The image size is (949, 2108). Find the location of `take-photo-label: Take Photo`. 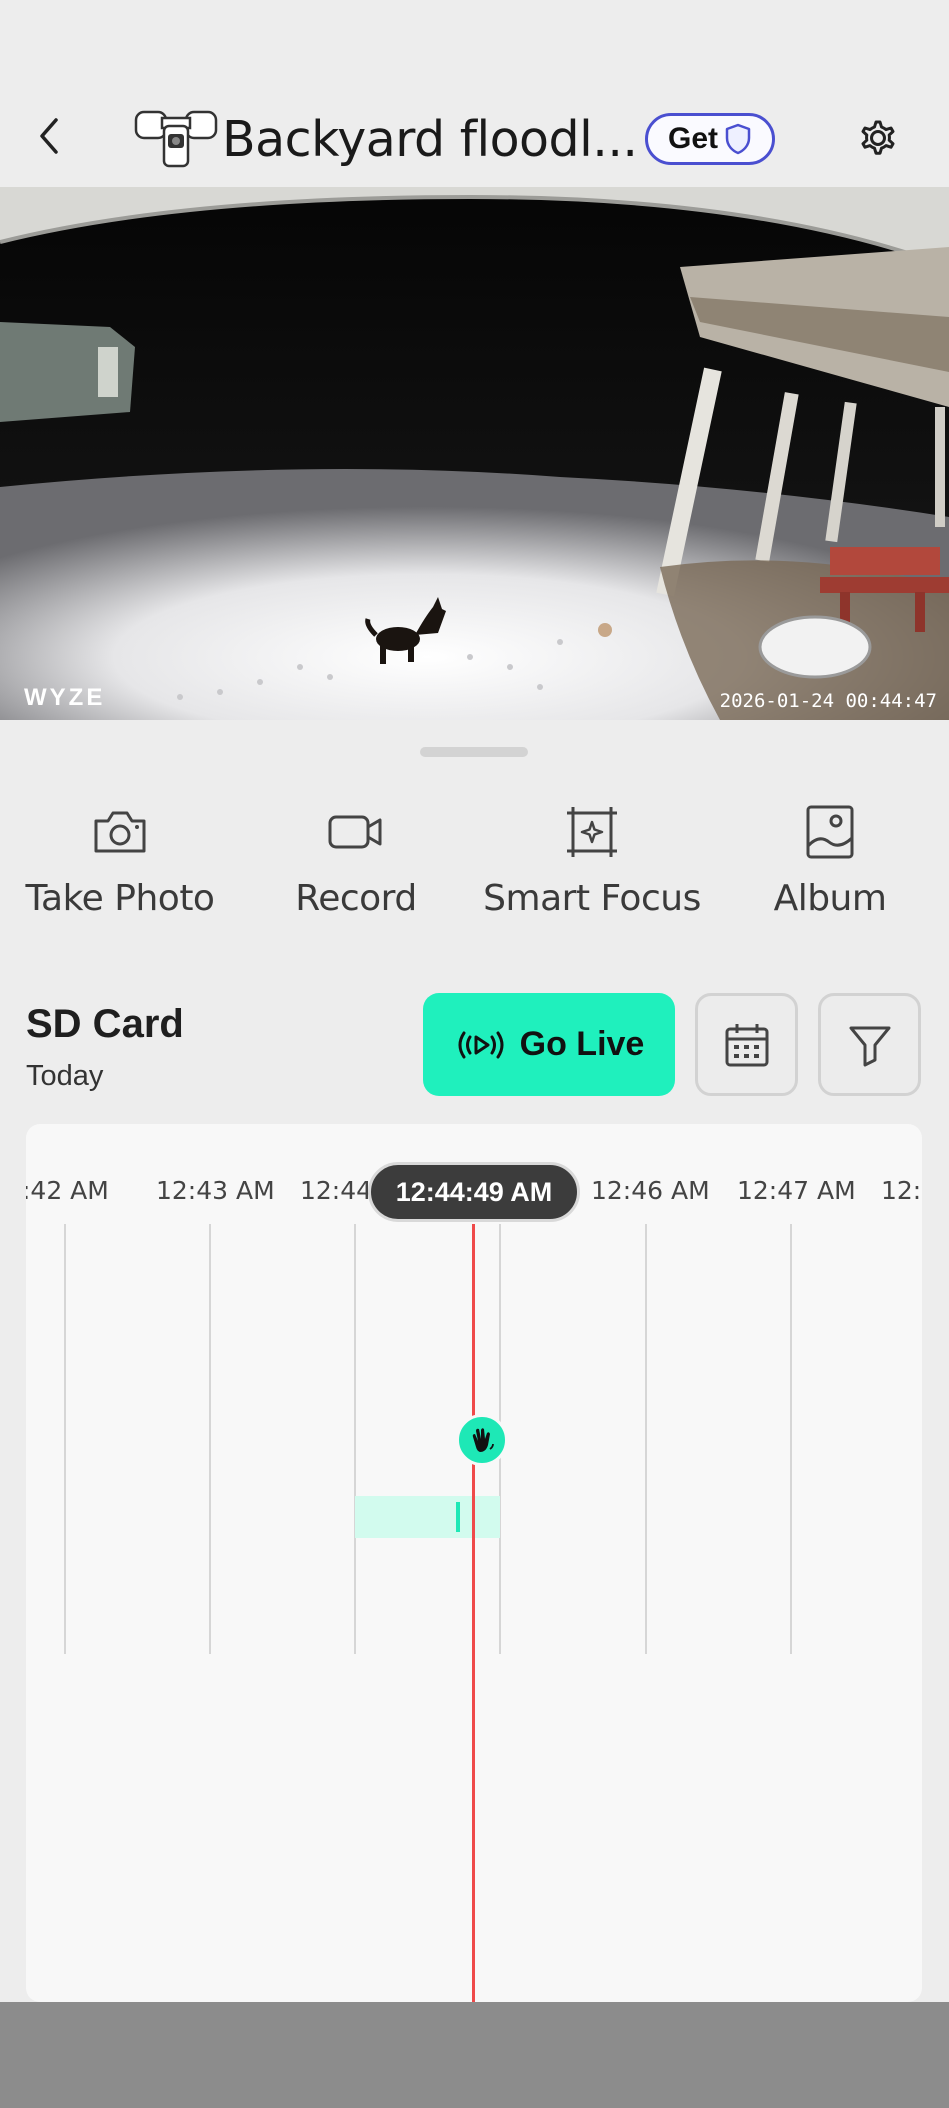

take-photo-label: Take Photo is located at coordinates (120, 898).